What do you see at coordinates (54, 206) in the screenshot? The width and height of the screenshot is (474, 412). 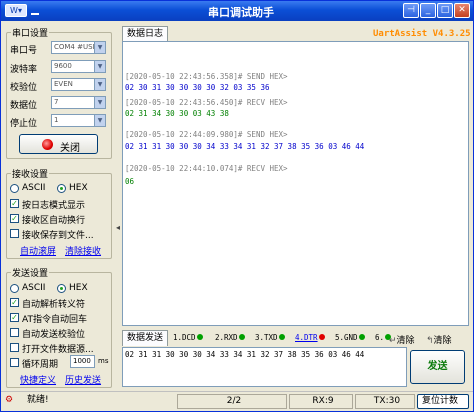 I see `recv-log-mode-label: 按日志模式显示` at bounding box center [54, 206].